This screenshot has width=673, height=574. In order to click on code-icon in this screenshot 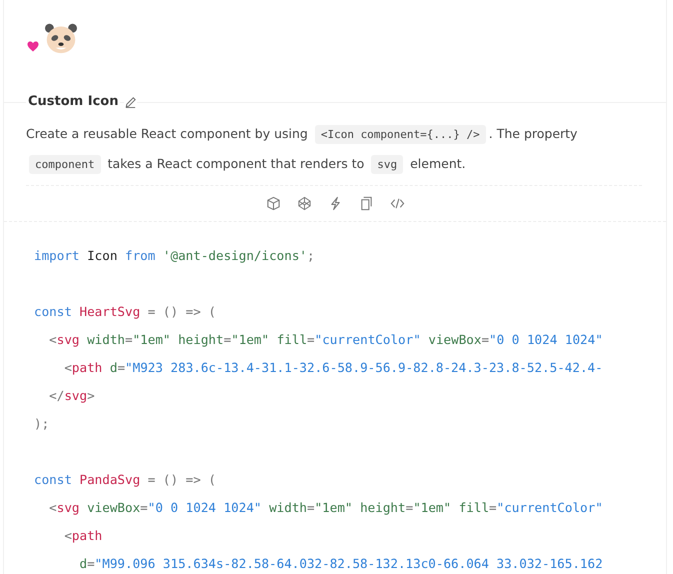, I will do `click(397, 203)`.